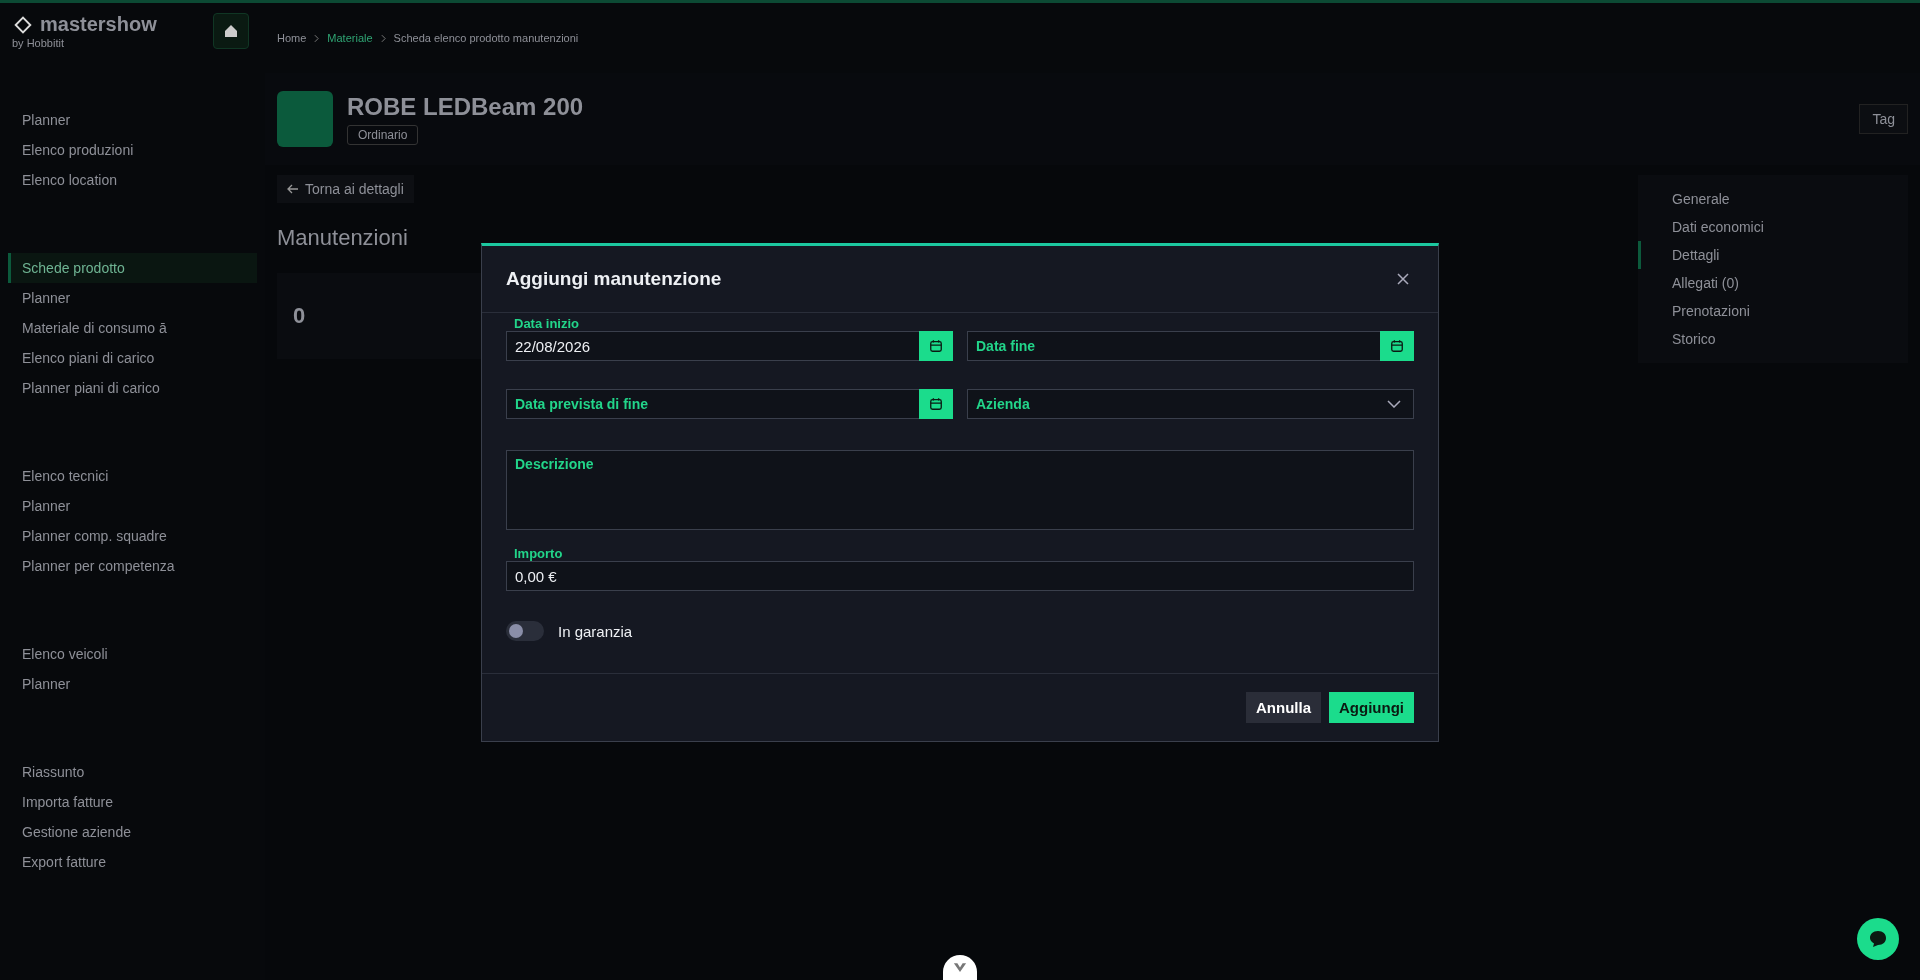 This screenshot has width=1920, height=980. What do you see at coordinates (1773, 283) in the screenshot?
I see `side-nav-item: Allegati (0)` at bounding box center [1773, 283].